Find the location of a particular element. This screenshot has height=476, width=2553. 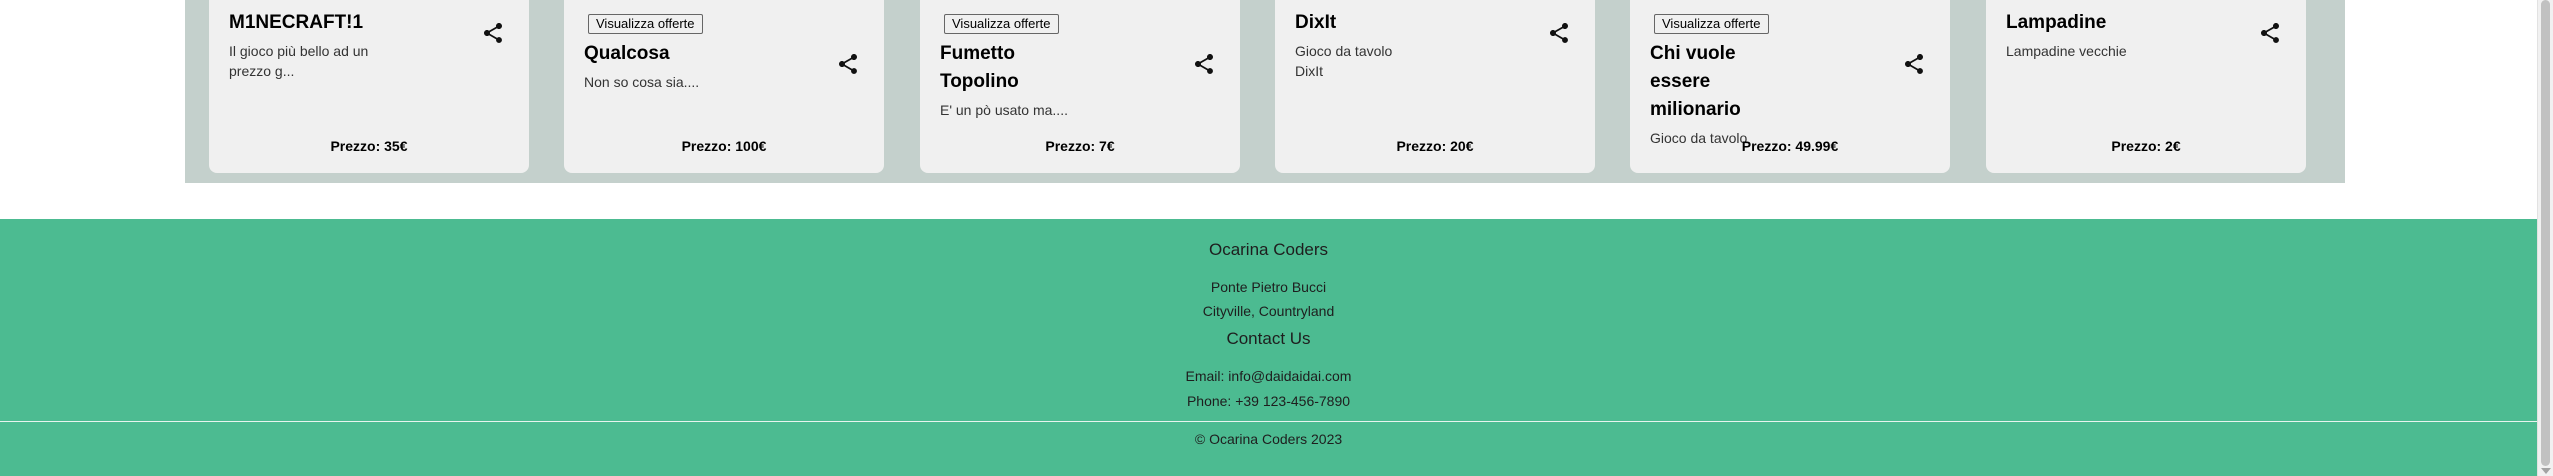

footer-address-line: Ponte Pietro Bucci is located at coordinates (1268, 287).